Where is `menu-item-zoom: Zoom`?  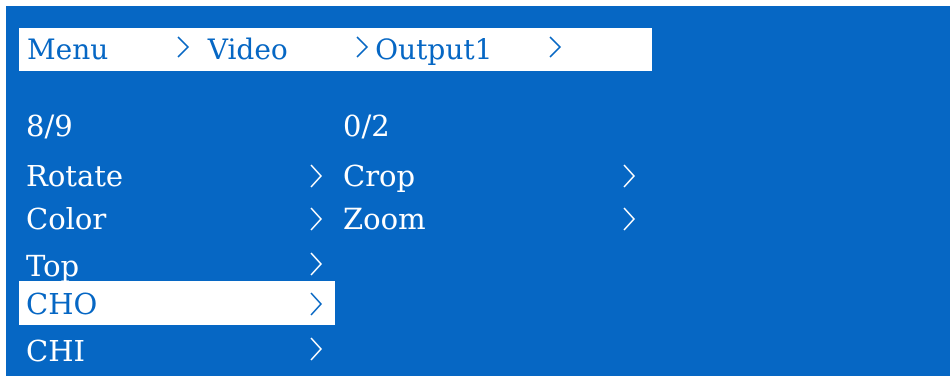
menu-item-zoom: Zoom is located at coordinates (384, 219).